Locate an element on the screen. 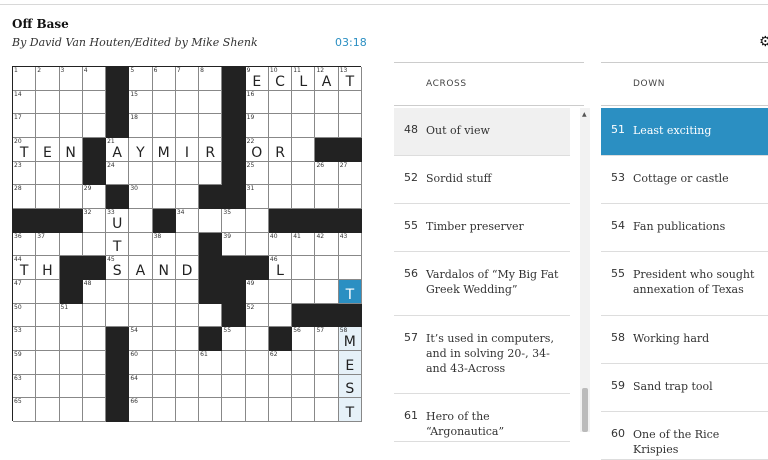  grid-cell: 9E is located at coordinates (257, 79).